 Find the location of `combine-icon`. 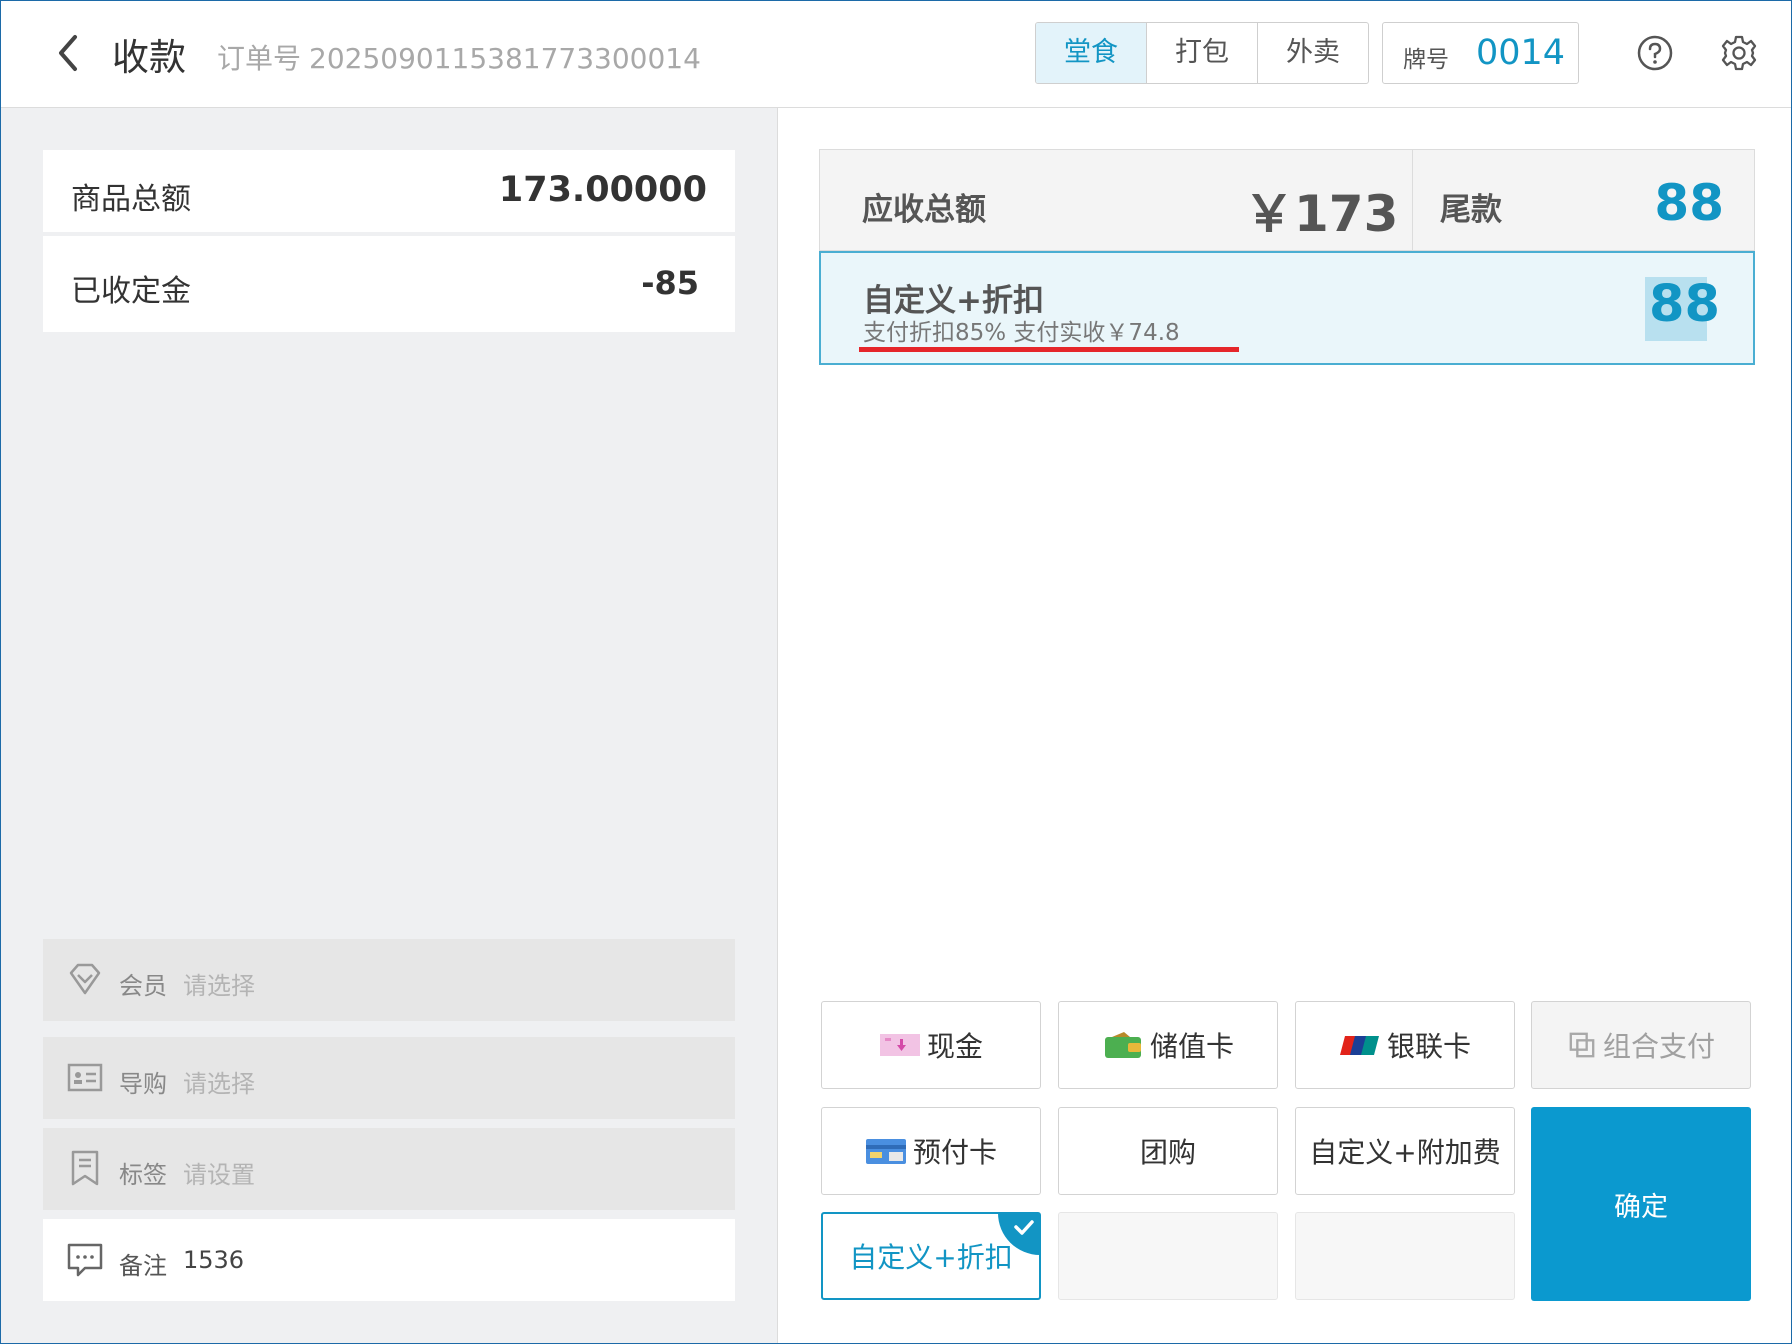

combine-icon is located at coordinates (1582, 1045).